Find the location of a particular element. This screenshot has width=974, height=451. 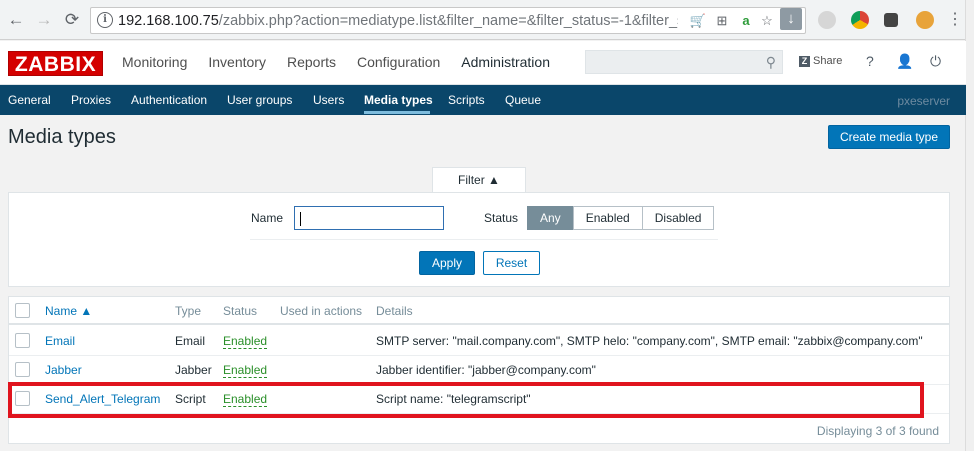

chrome-extension-icon is located at coordinates (860, 20).